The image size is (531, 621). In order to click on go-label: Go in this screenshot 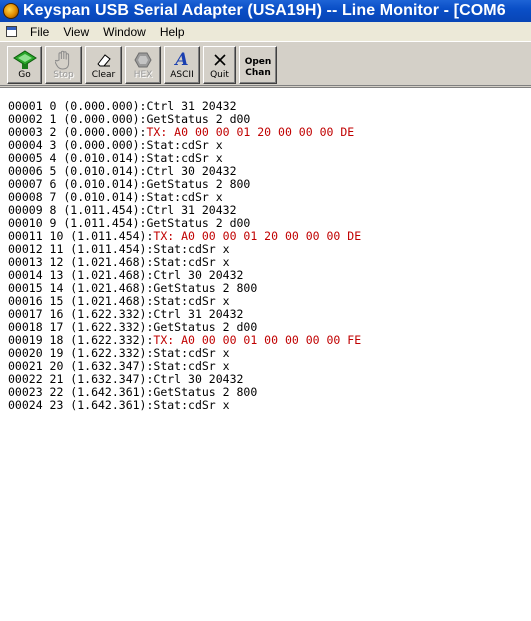, I will do `click(24, 75)`.